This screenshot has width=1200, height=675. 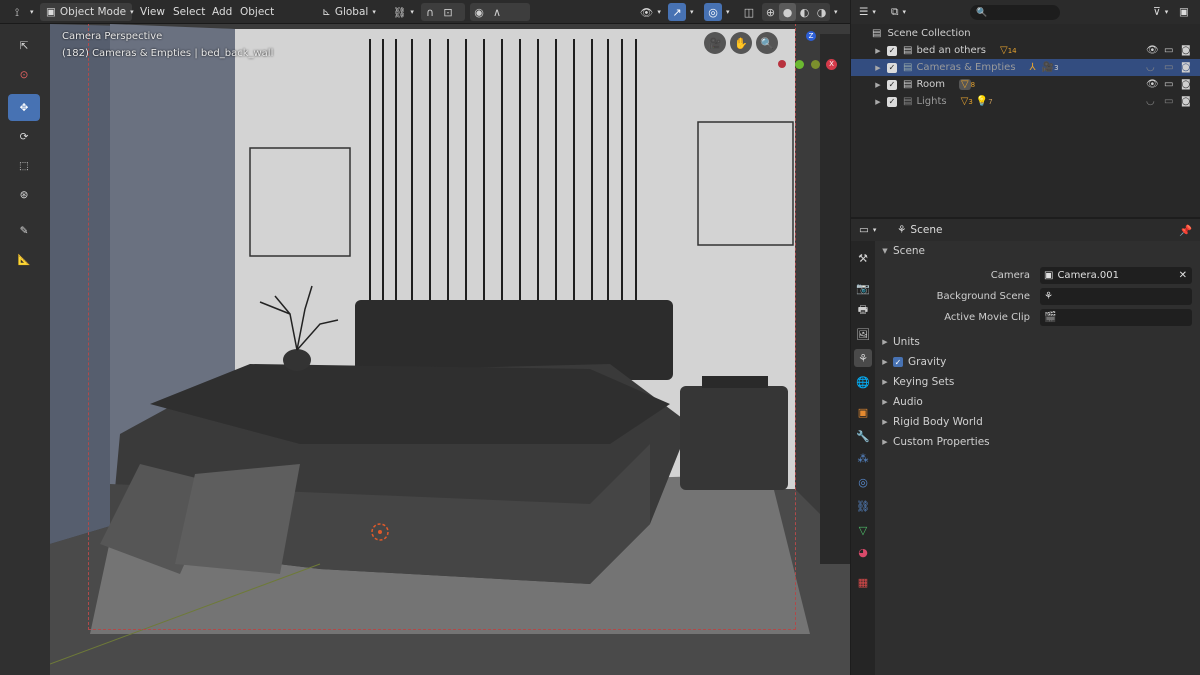 I want to click on tab-physics: ◎, so click(x=863, y=482).